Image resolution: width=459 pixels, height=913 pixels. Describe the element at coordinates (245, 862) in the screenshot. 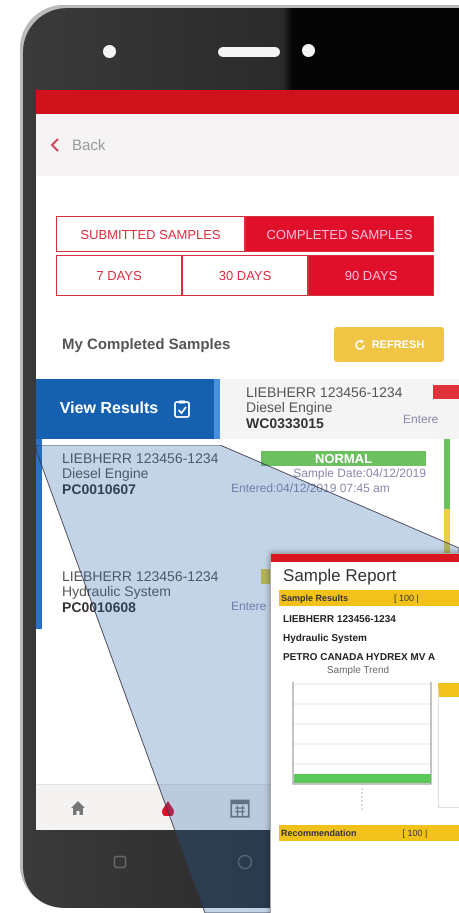

I see `circle-button-icon` at that location.